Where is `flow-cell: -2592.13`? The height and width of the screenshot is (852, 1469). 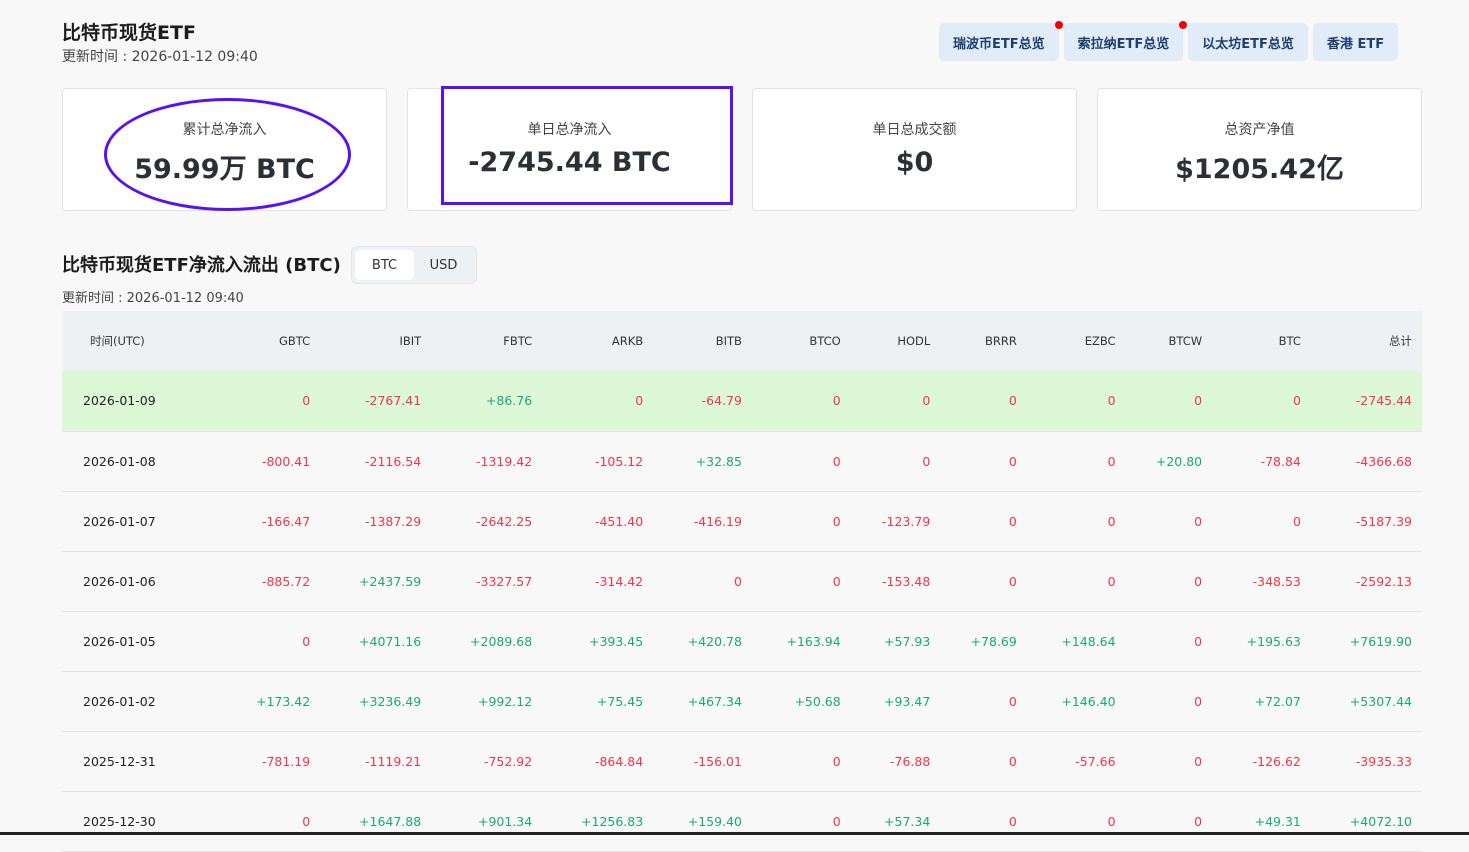 flow-cell: -2592.13 is located at coordinates (1366, 581).